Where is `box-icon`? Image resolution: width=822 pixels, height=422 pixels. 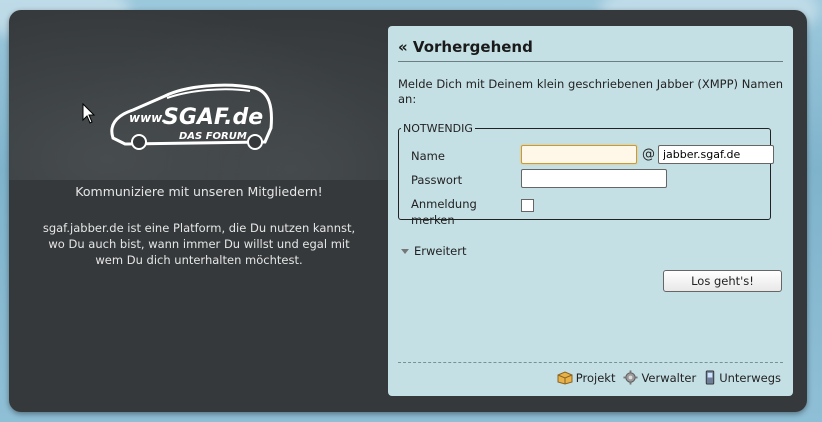
box-icon is located at coordinates (565, 377).